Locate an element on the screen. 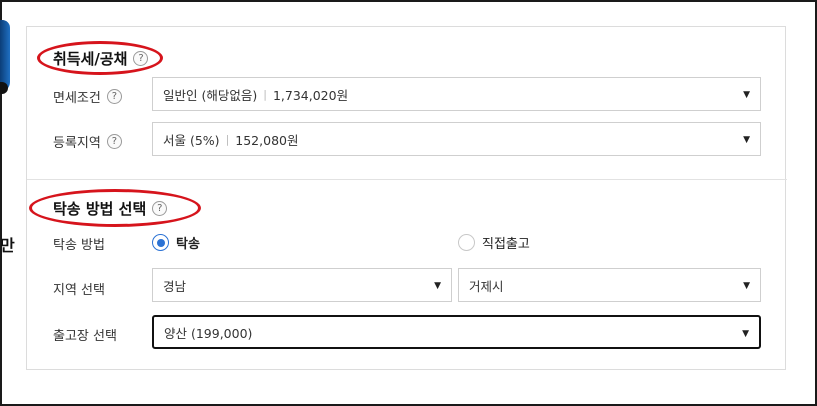 This screenshot has width=817, height=406. center-value: 양산 (199,000) is located at coordinates (208, 333).